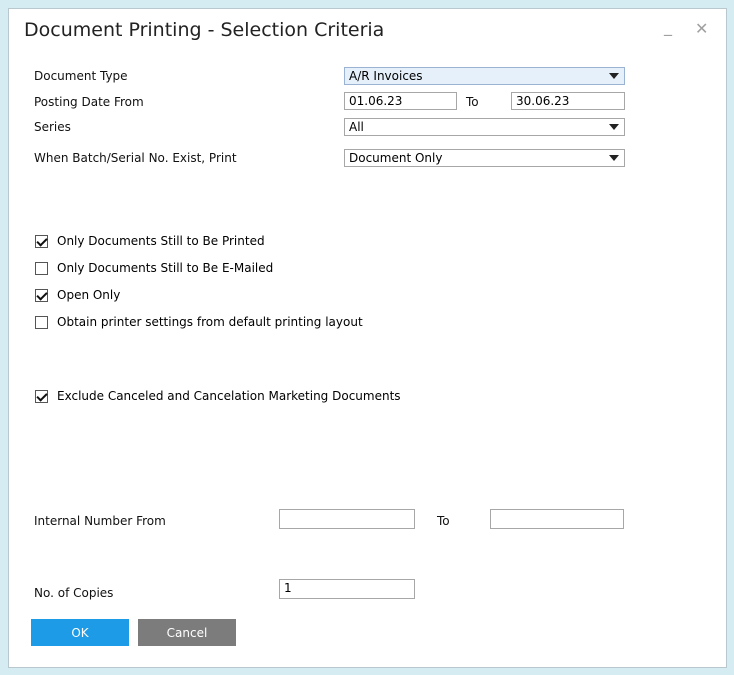 This screenshot has width=734, height=675. Describe the element at coordinates (701, 28) in the screenshot. I see `close-icon: ✕` at that location.